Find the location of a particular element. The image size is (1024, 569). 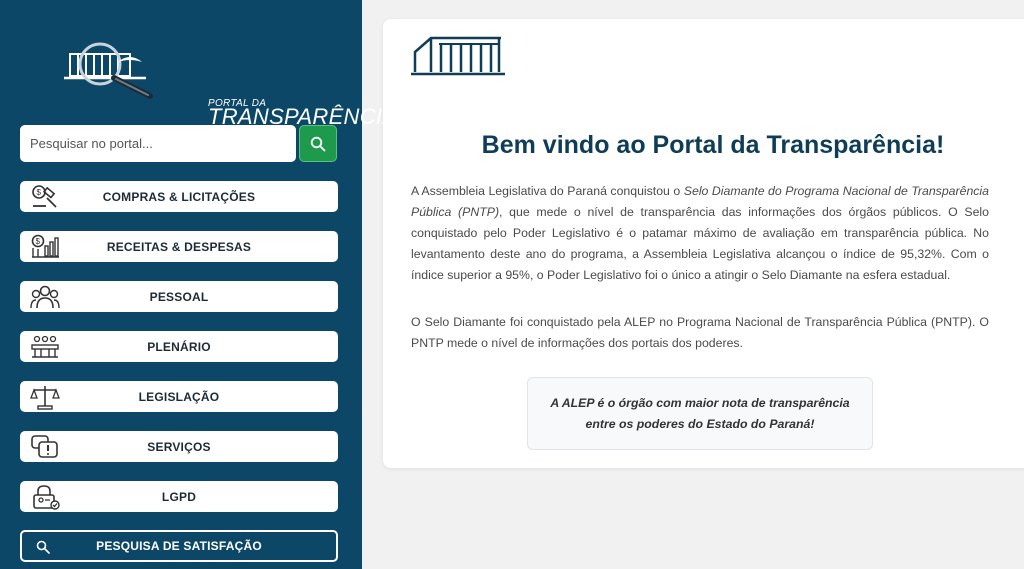

people-group-icon is located at coordinates (45, 297).